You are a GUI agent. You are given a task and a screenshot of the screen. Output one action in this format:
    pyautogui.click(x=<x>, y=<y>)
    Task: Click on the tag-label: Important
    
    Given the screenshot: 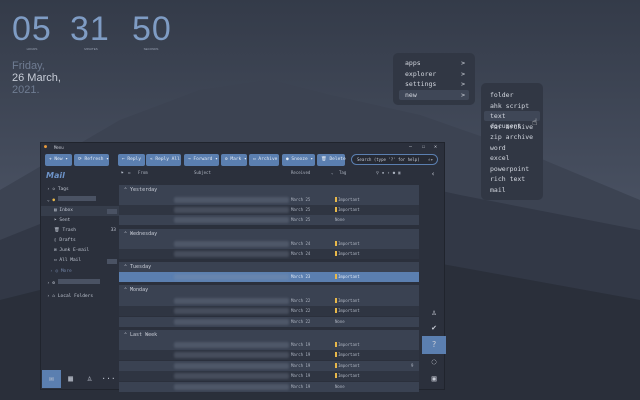 What is the action you would take?
    pyautogui.click(x=349, y=365)
    